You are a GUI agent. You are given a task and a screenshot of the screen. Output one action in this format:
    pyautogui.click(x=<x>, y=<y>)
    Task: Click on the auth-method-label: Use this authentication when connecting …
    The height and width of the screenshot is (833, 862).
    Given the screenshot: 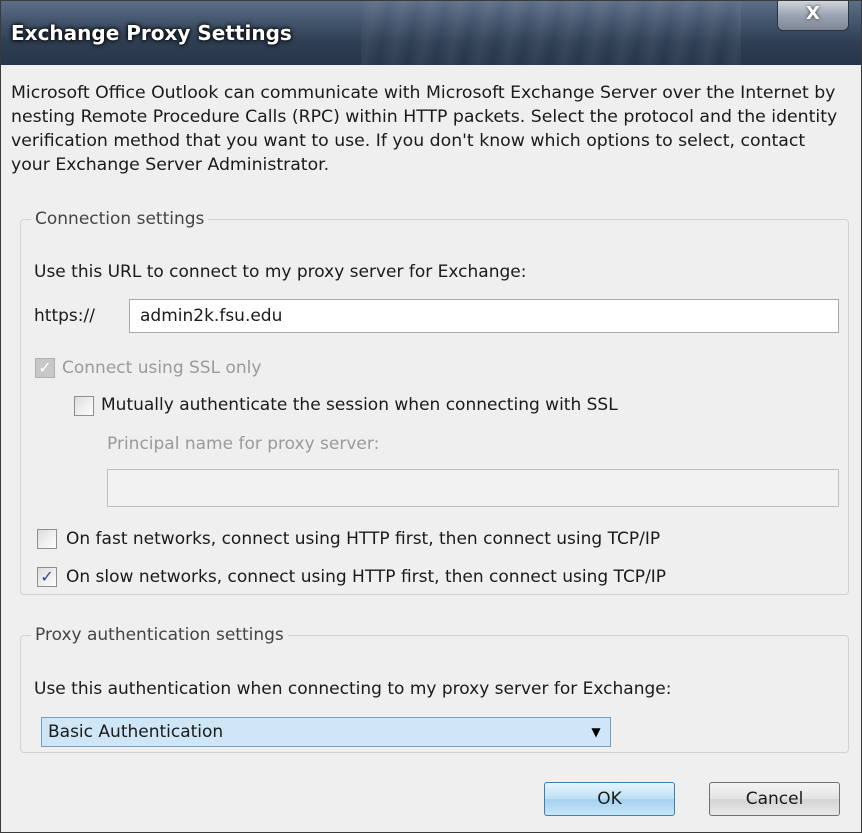 What is the action you would take?
    pyautogui.click(x=353, y=689)
    